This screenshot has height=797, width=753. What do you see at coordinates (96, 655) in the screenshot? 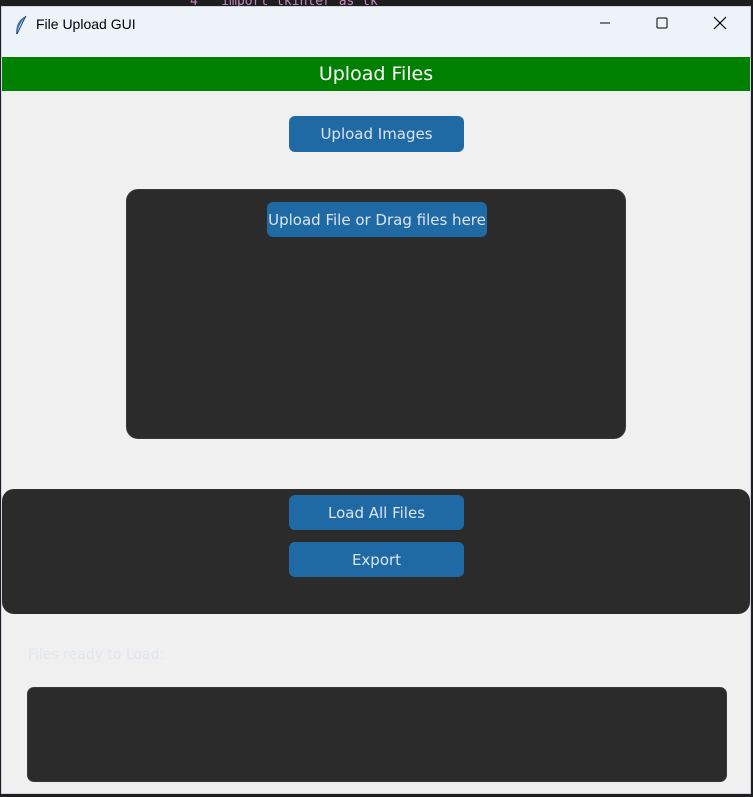
I see `files-ready-label: Files ready to Load:` at bounding box center [96, 655].